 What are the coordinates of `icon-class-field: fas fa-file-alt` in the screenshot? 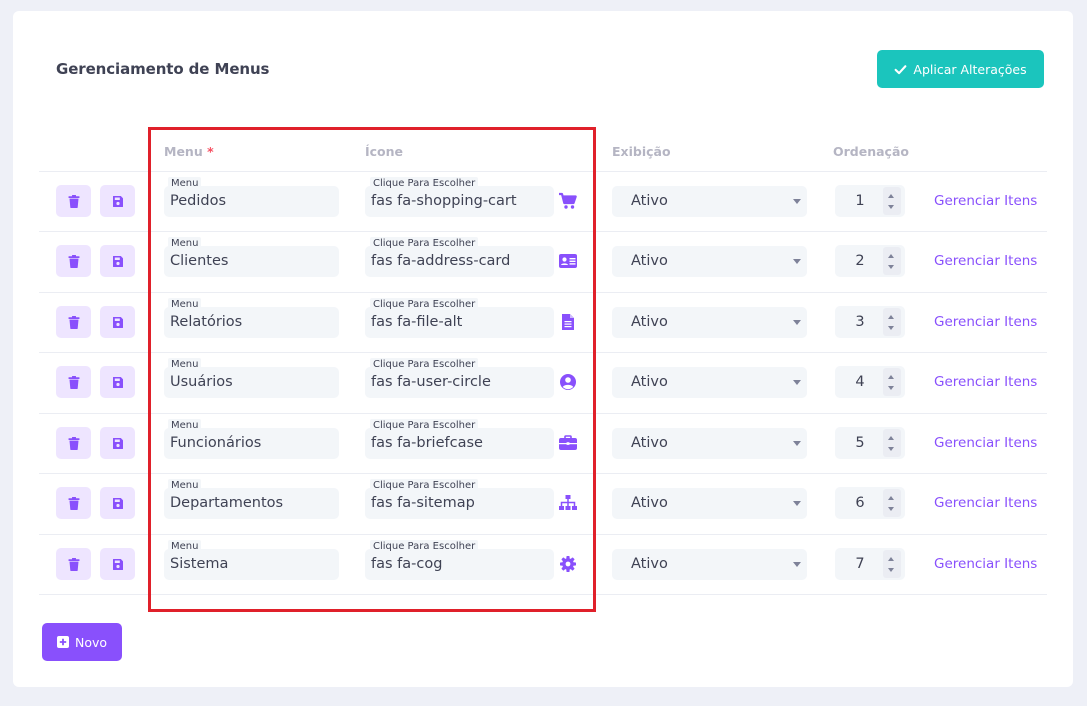 It's located at (459, 322).